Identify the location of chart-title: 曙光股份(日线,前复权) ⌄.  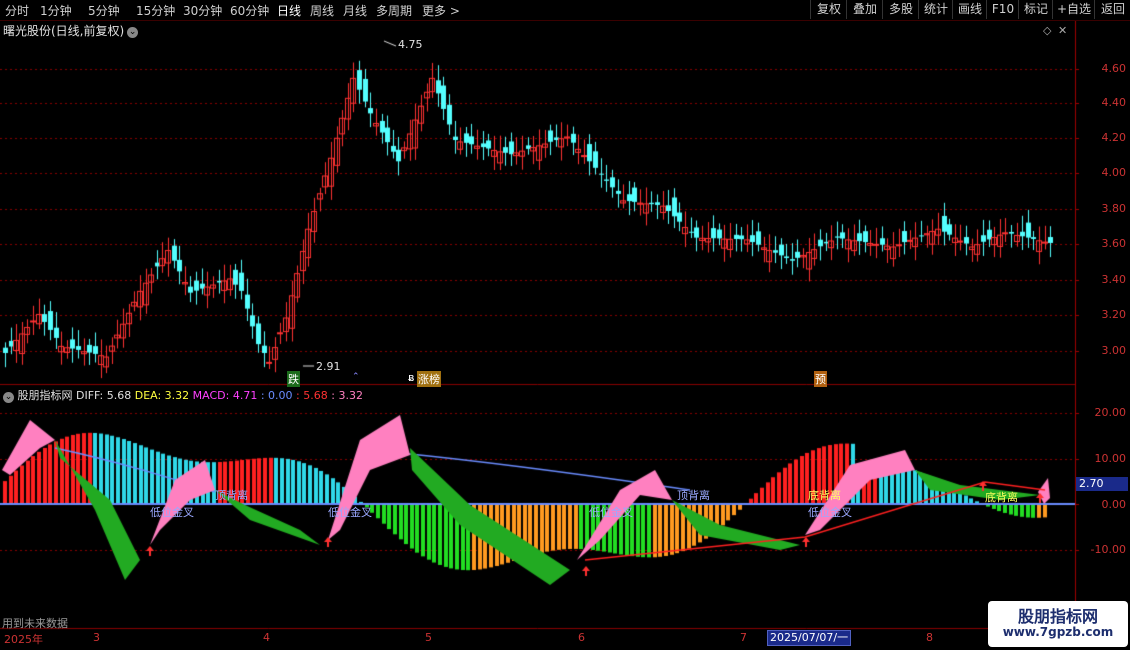
(71, 30).